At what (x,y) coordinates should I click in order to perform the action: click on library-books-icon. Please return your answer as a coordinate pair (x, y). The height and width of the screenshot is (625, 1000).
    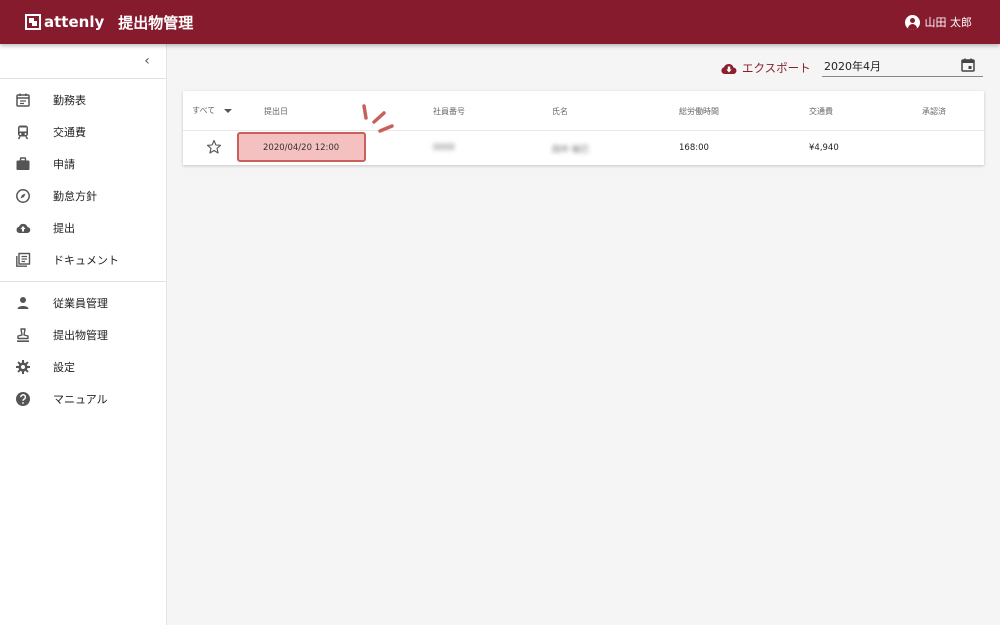
    Looking at the image, I should click on (23, 260).